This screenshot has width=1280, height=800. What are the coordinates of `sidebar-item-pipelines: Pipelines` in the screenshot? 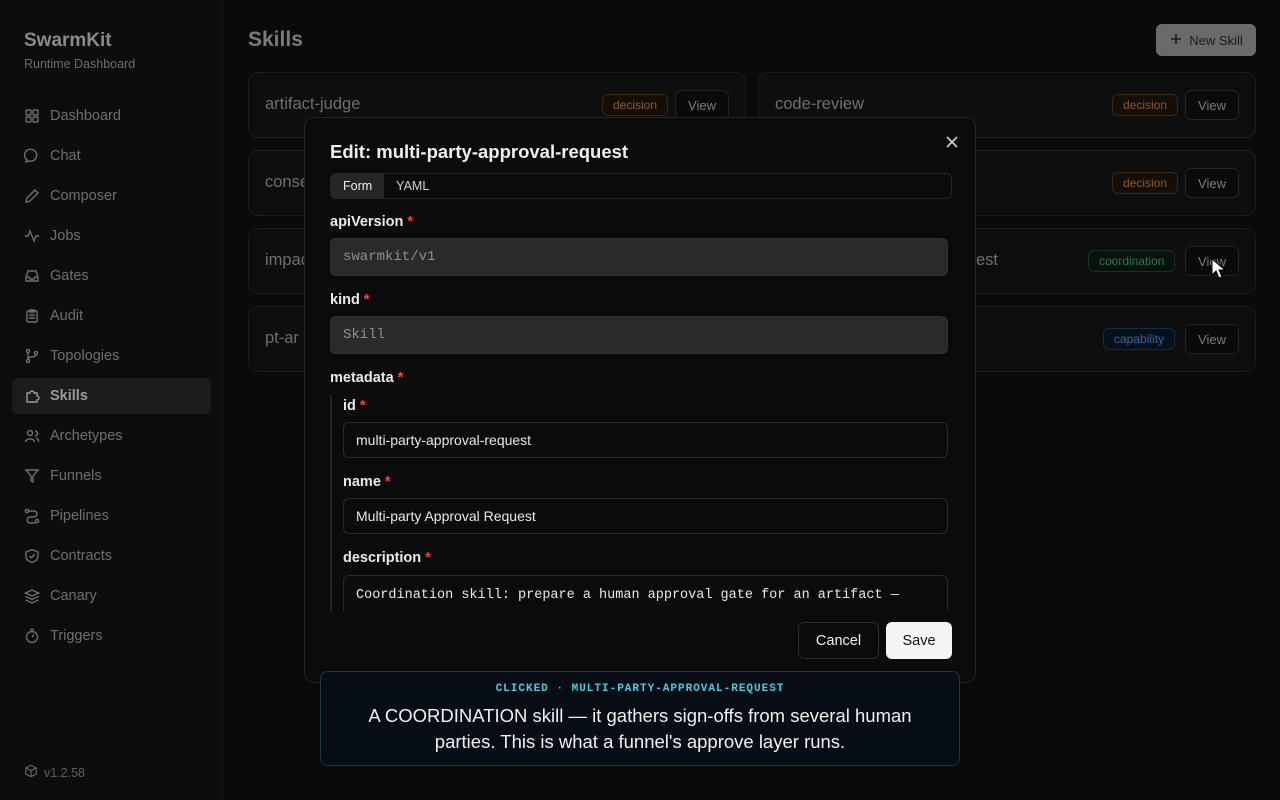 It's located at (111, 516).